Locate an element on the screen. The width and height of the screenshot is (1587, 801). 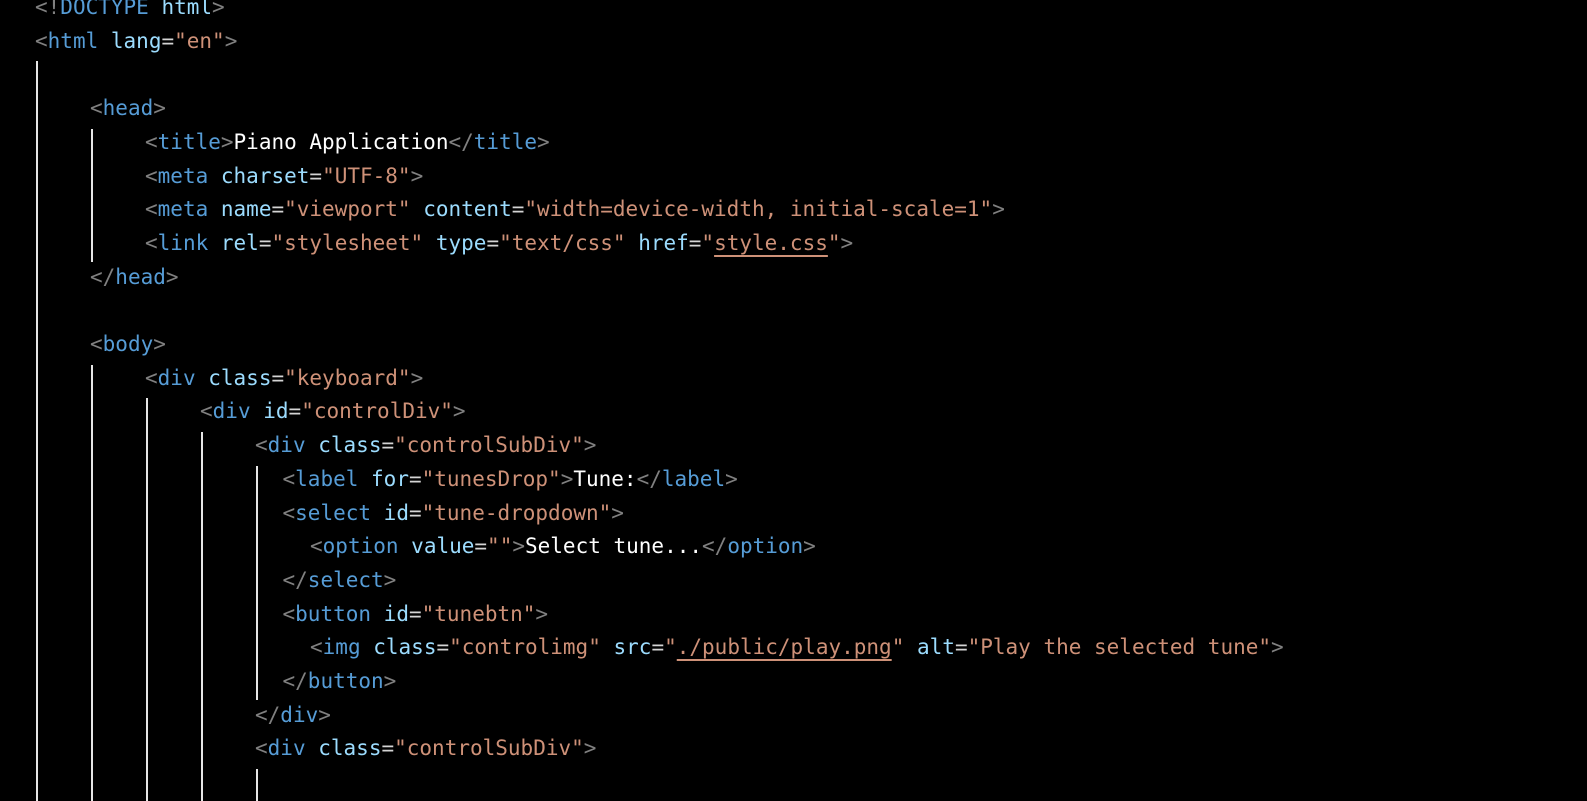
code-line: <body> is located at coordinates (128, 344).